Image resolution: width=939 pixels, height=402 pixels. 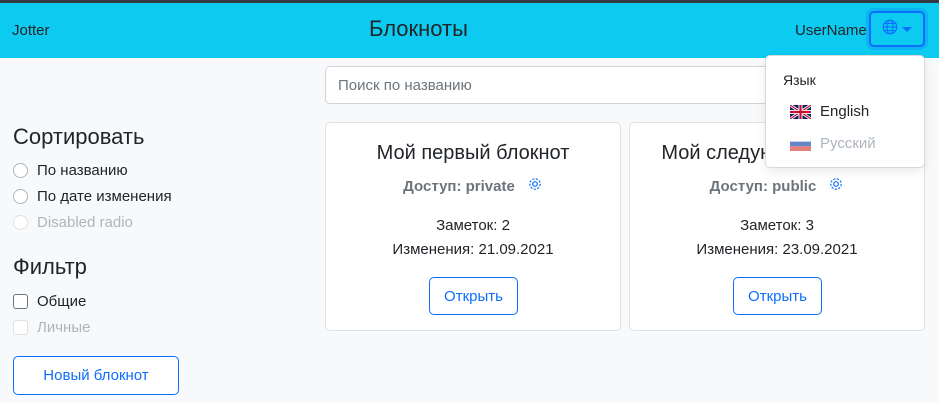 I want to click on filter-personal-checkbox: Личные, so click(x=51, y=327).